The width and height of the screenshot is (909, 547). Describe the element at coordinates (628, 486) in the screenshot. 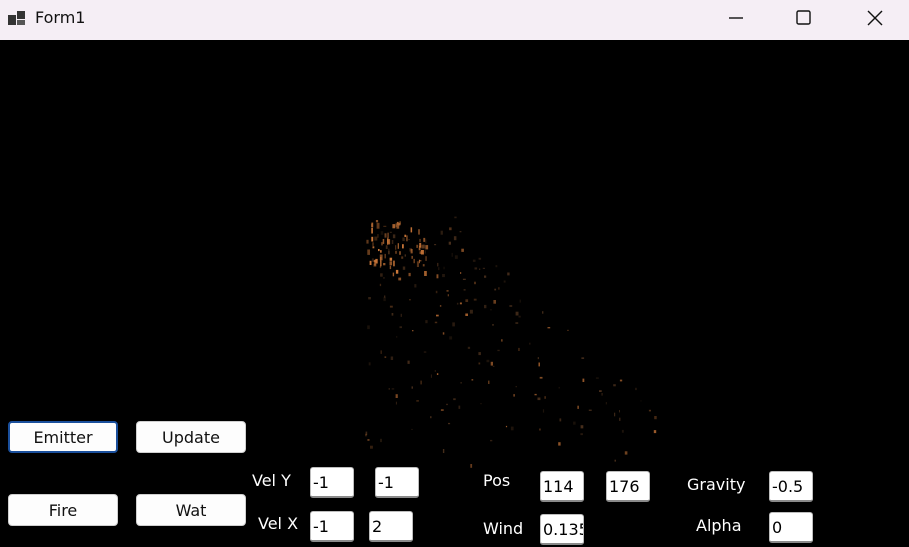

I see `pos-y-field: 176` at that location.